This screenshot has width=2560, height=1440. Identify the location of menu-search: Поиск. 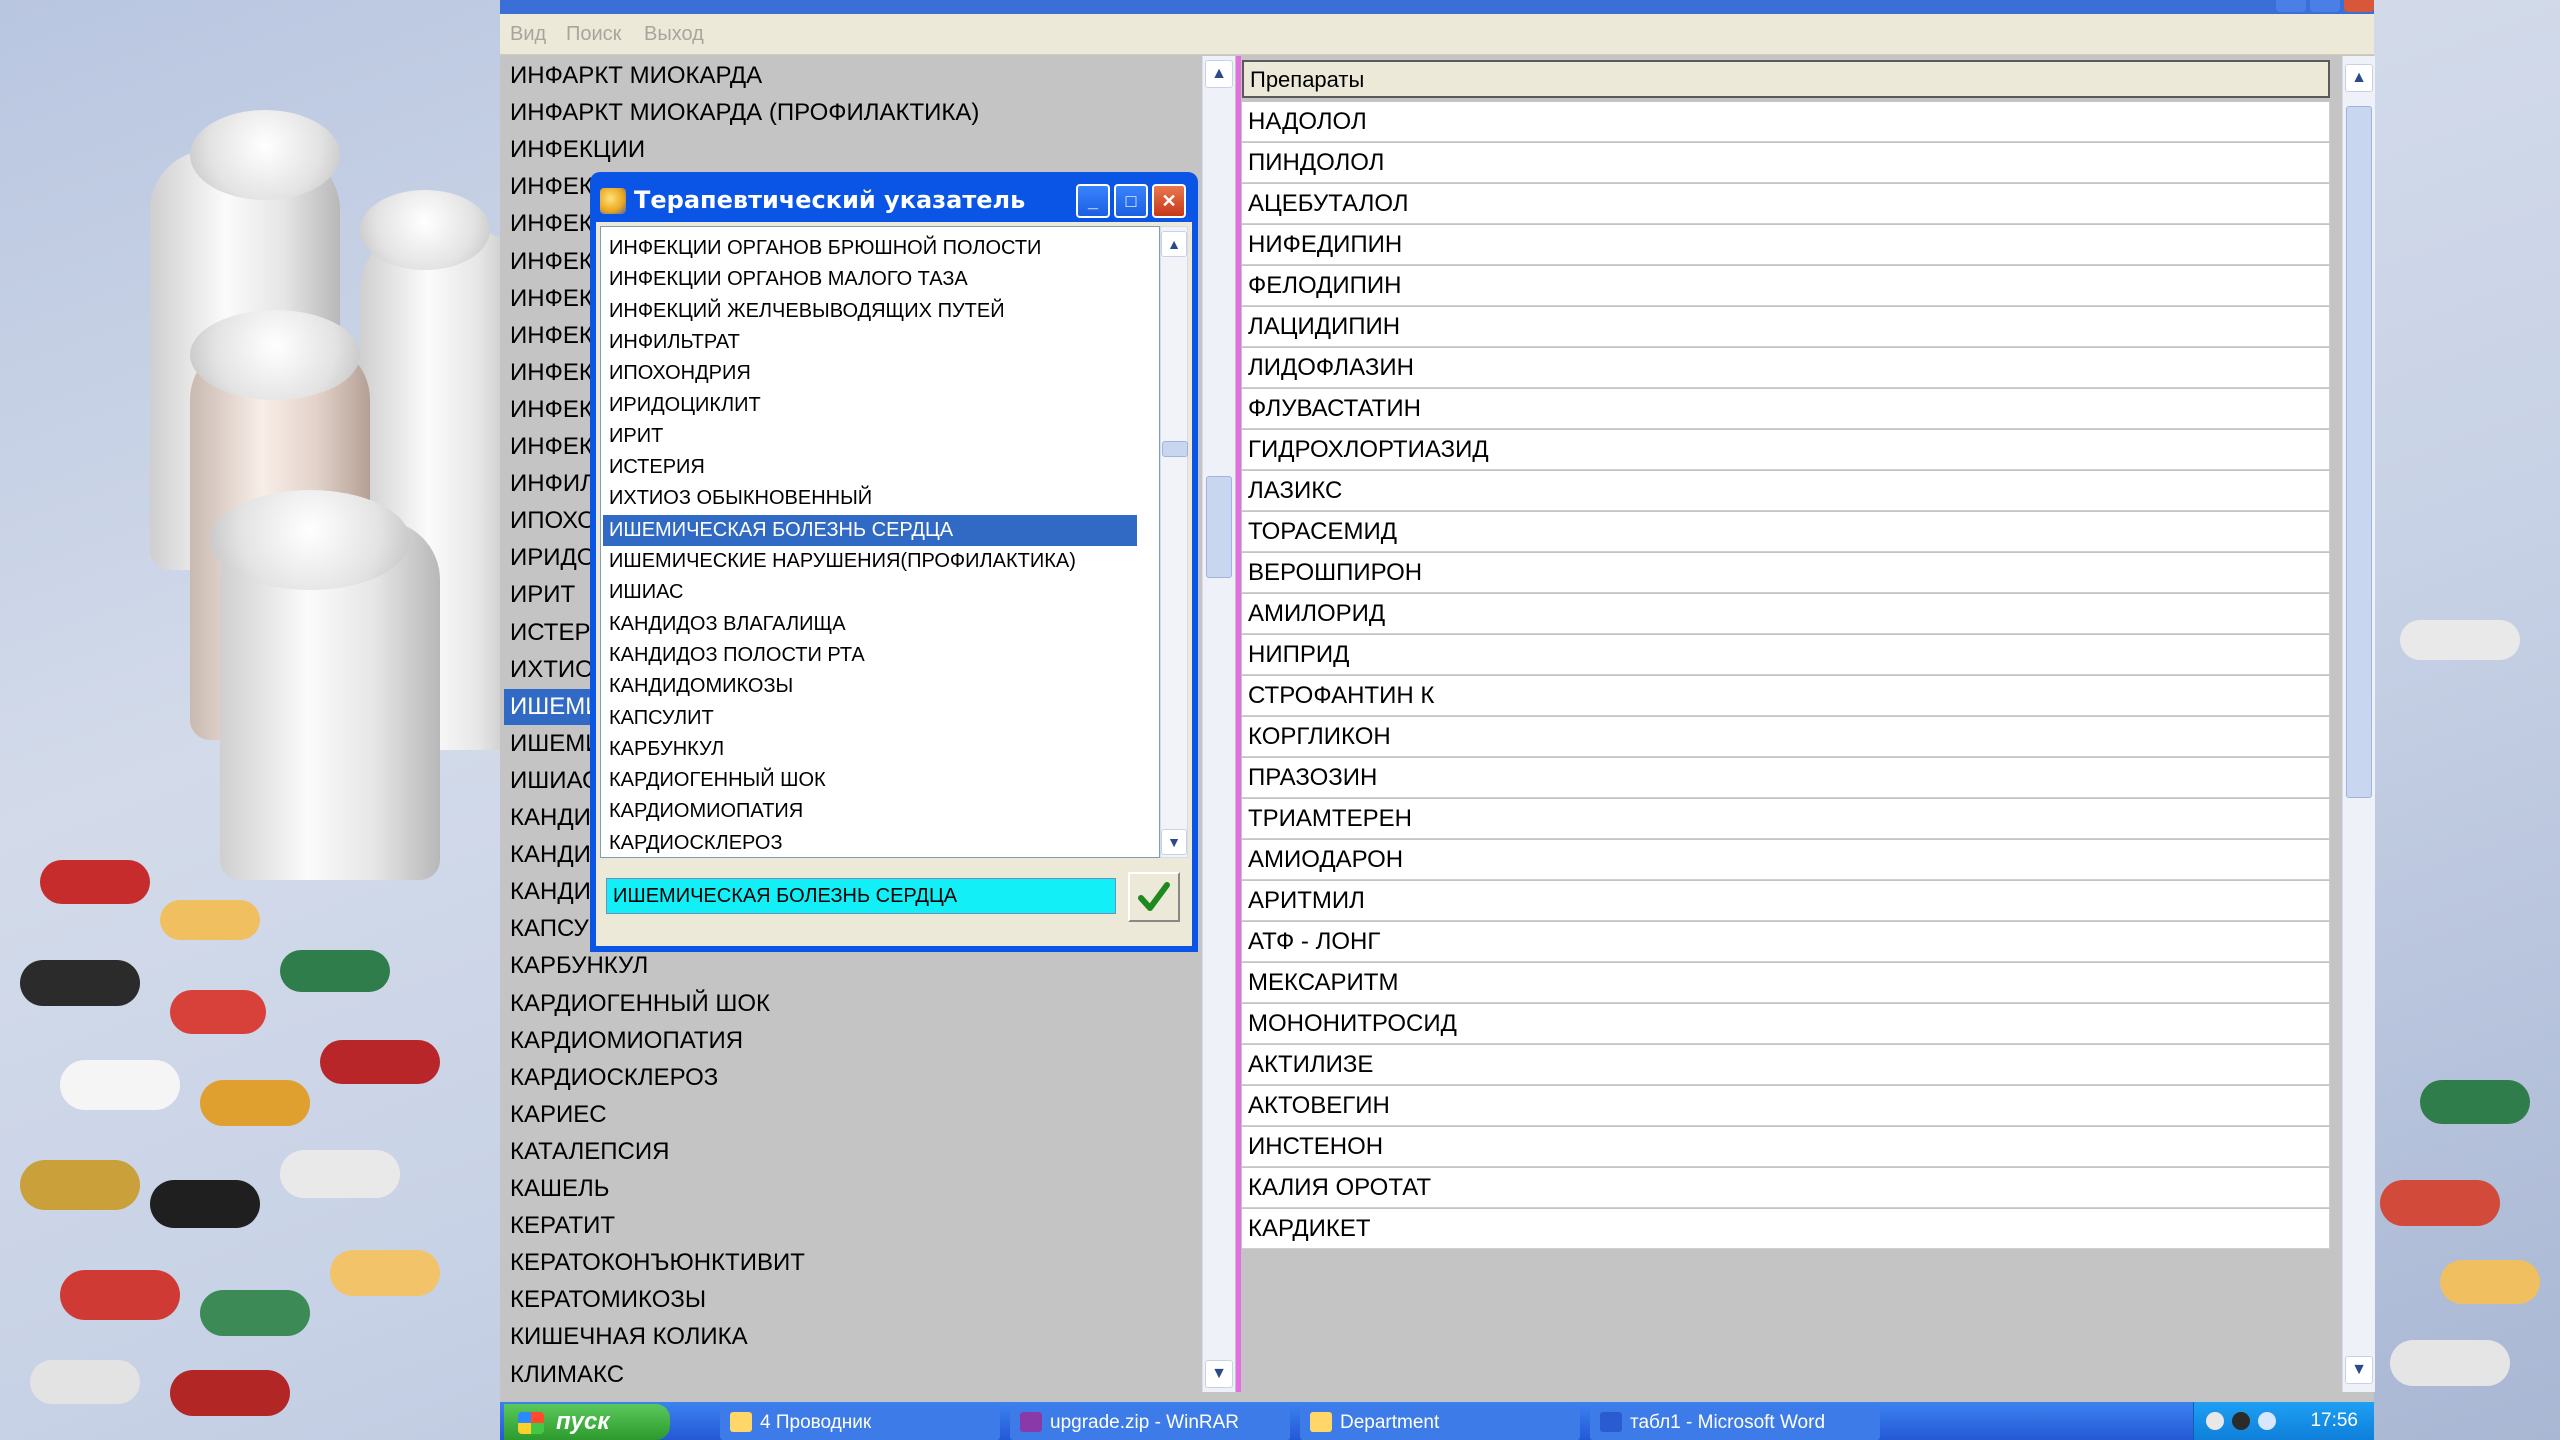
(593, 34).